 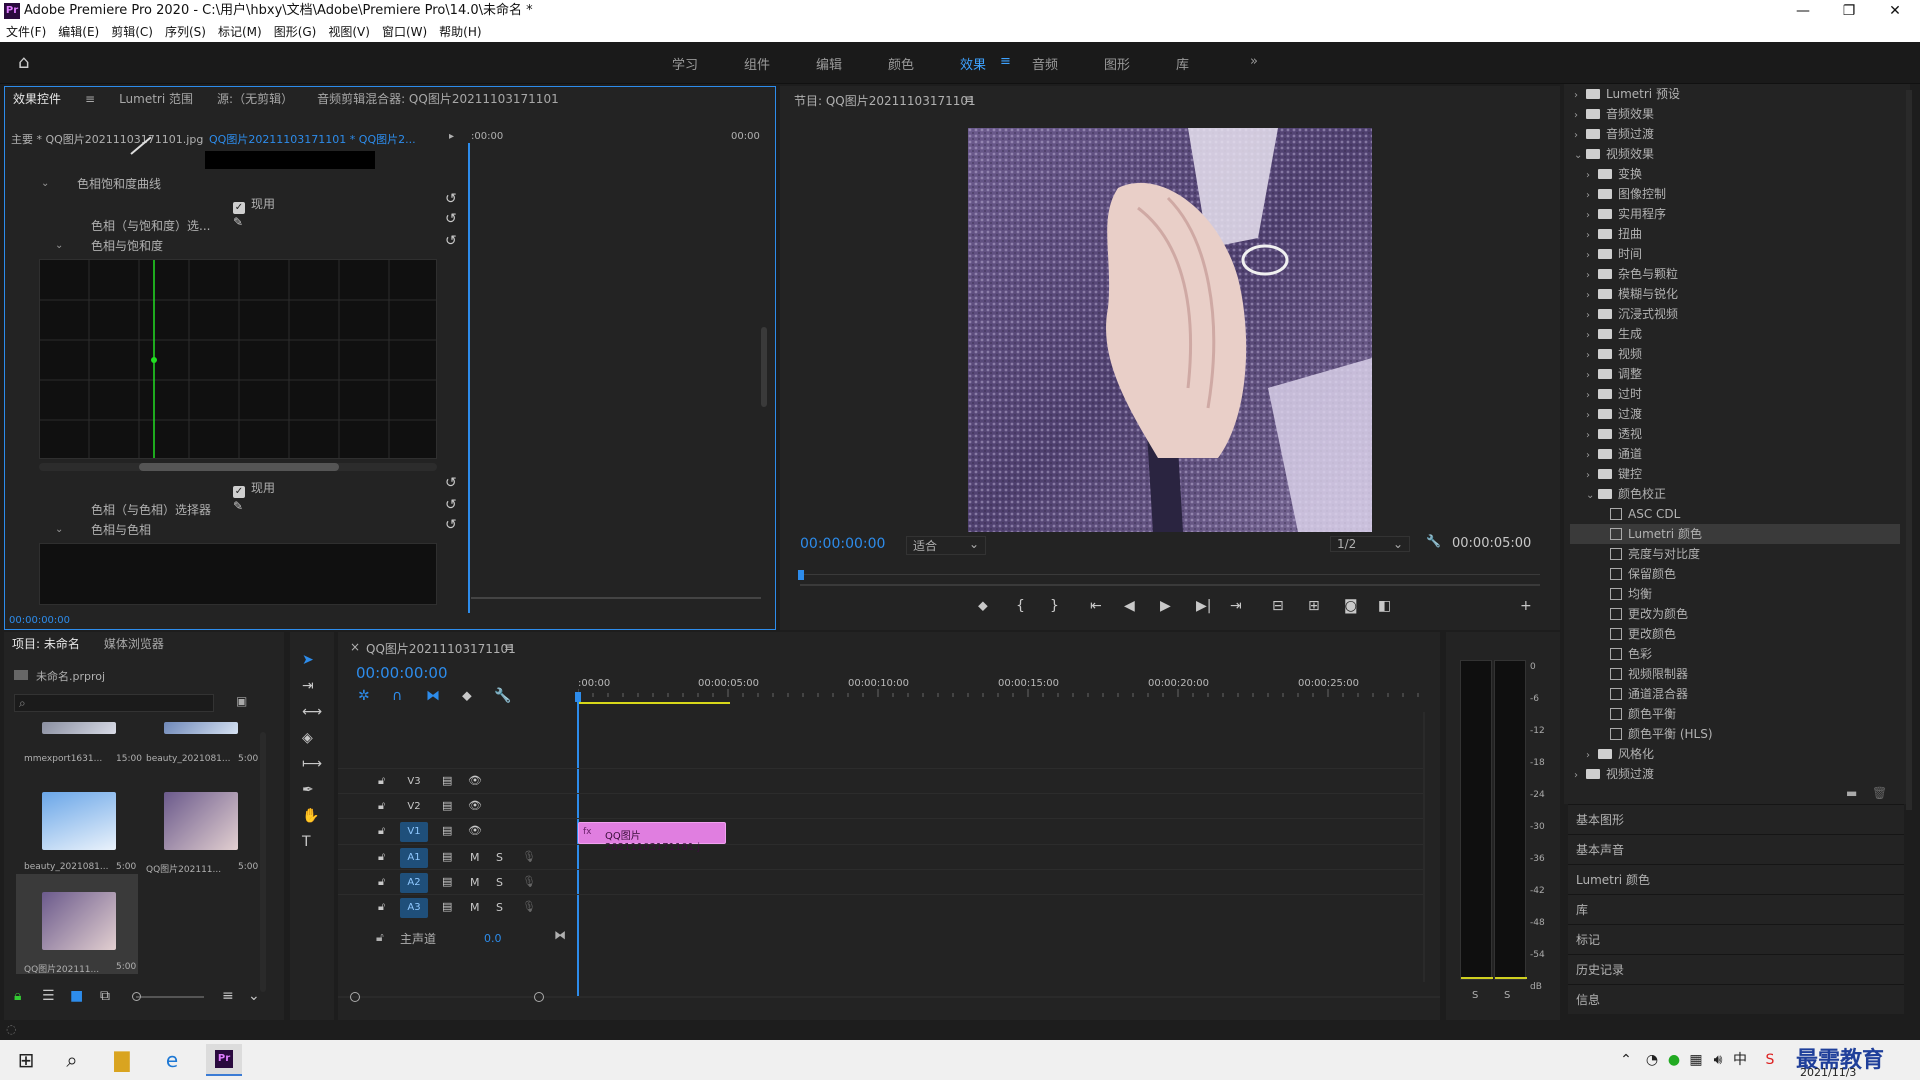 What do you see at coordinates (1740, 1060) in the screenshot?
I see `ime-icon: 中` at bounding box center [1740, 1060].